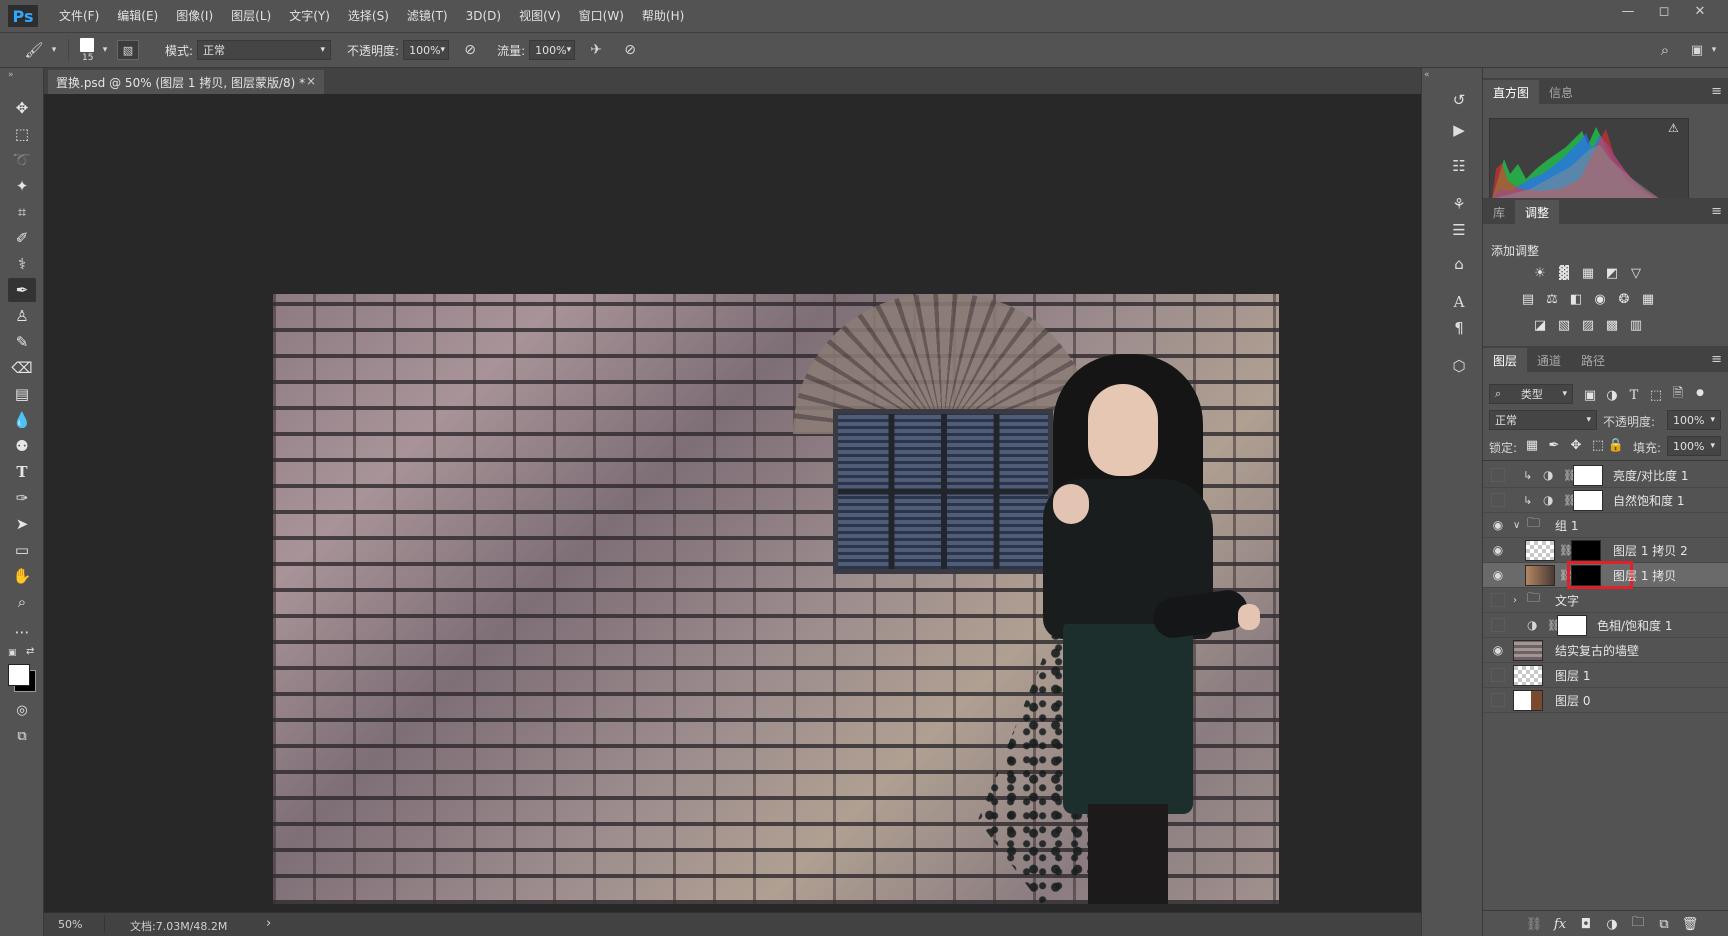 The image size is (1728, 936). I want to click on brush-panel-toggle-icon: ▧, so click(128, 50).